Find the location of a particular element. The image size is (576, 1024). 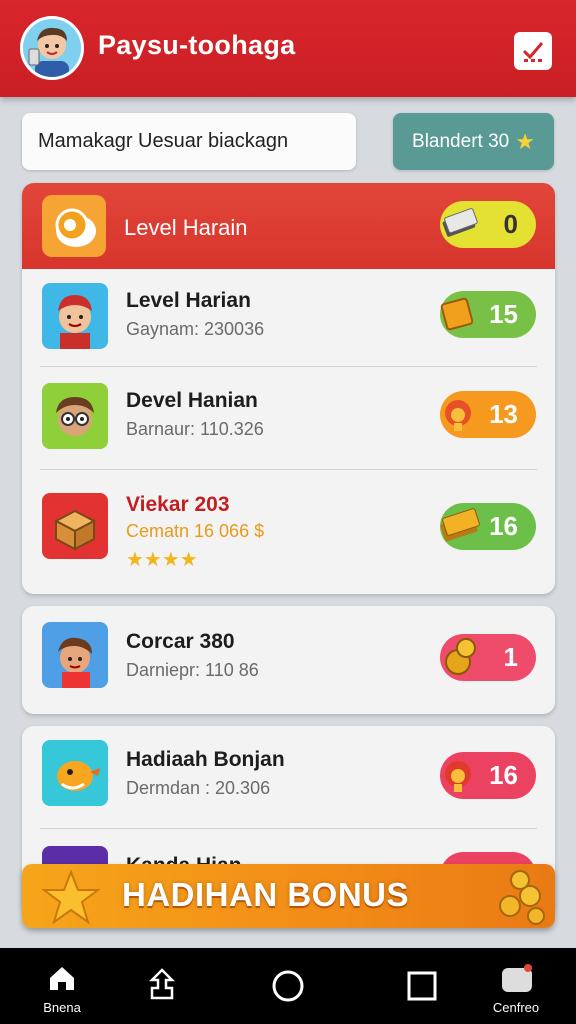

item-title: Viekar 203 is located at coordinates (178, 504).